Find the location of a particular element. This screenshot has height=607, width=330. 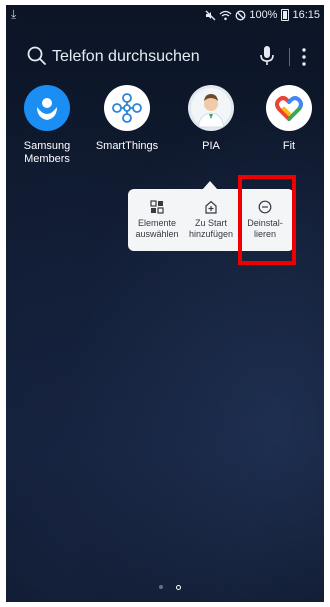

mute-icon is located at coordinates (210, 15).